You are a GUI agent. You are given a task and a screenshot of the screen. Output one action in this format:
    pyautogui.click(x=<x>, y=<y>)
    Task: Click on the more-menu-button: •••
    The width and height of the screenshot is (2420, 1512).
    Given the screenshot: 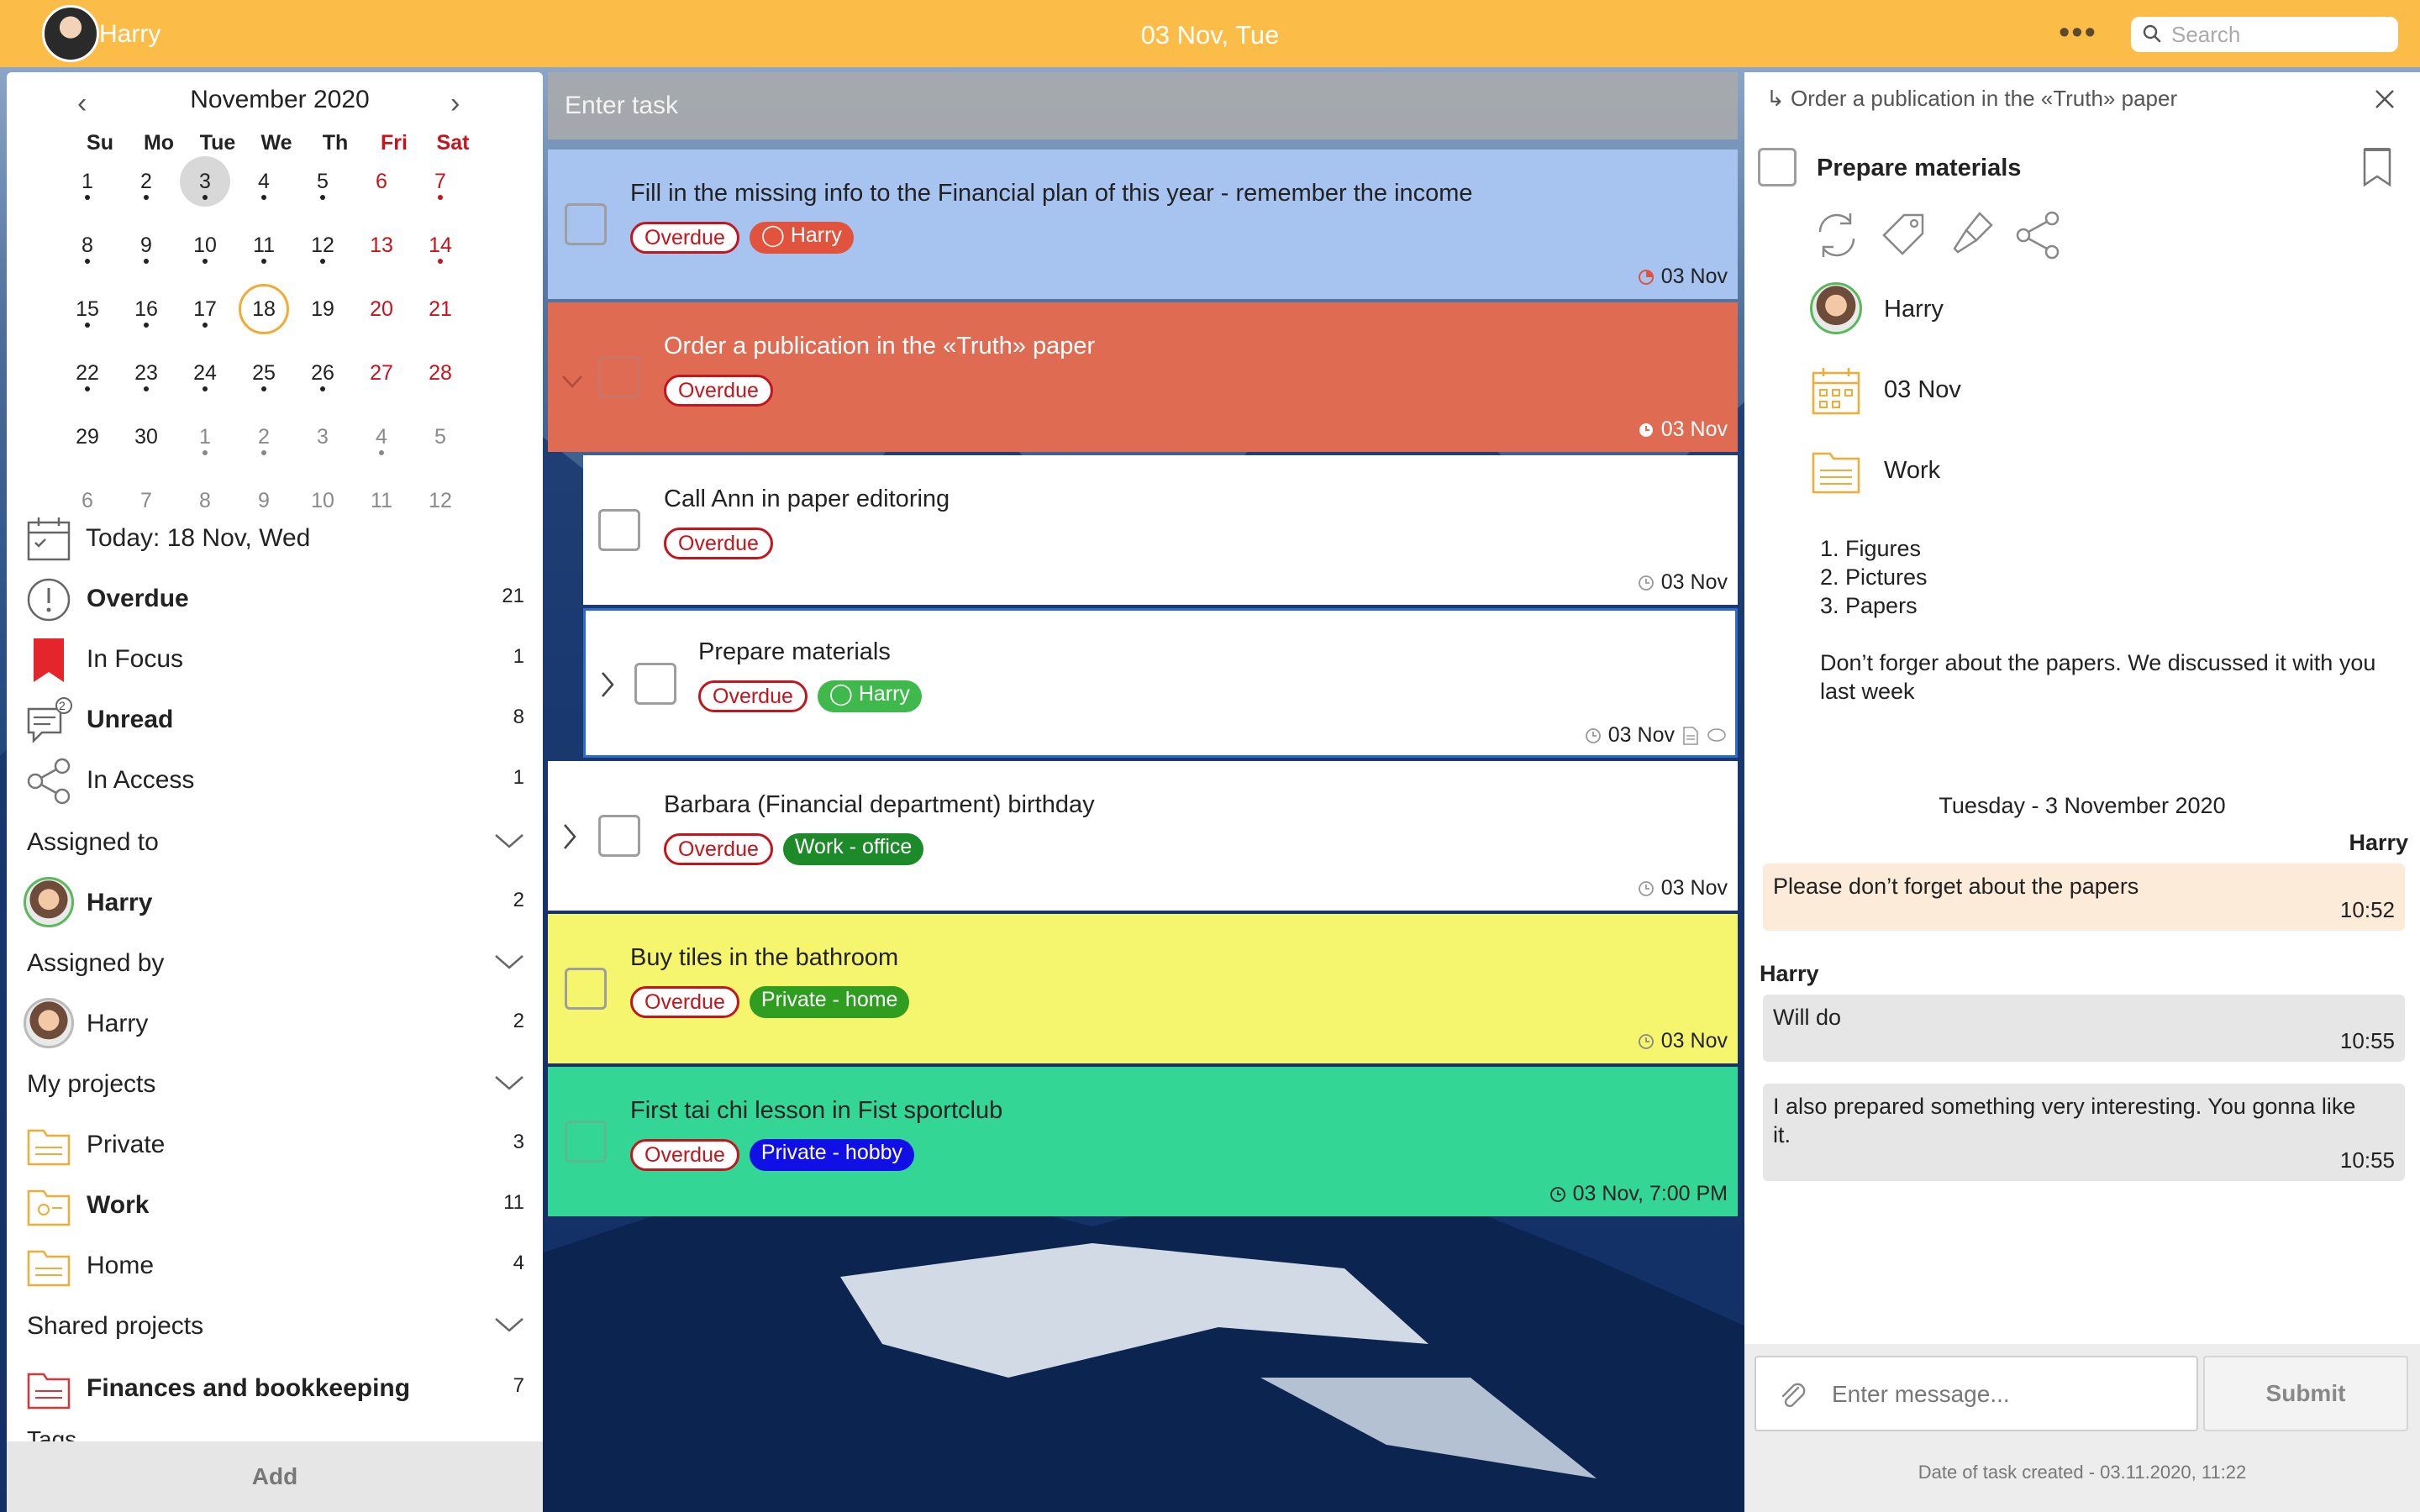 What is the action you would take?
    pyautogui.click(x=2078, y=33)
    